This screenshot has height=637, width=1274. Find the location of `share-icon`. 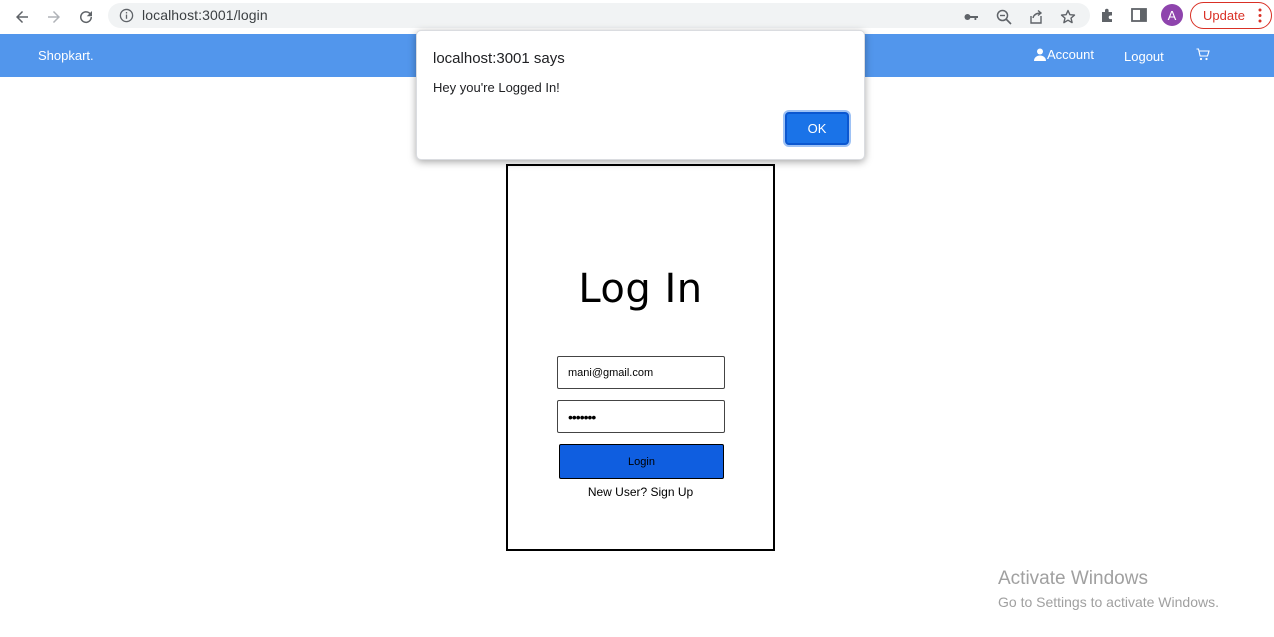

share-icon is located at coordinates (1036, 17).